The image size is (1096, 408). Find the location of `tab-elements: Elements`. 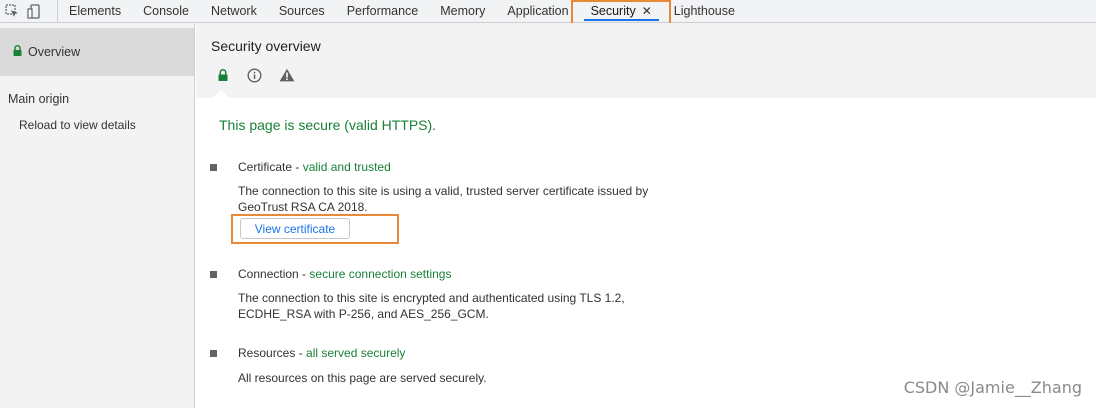

tab-elements: Elements is located at coordinates (95, 11).